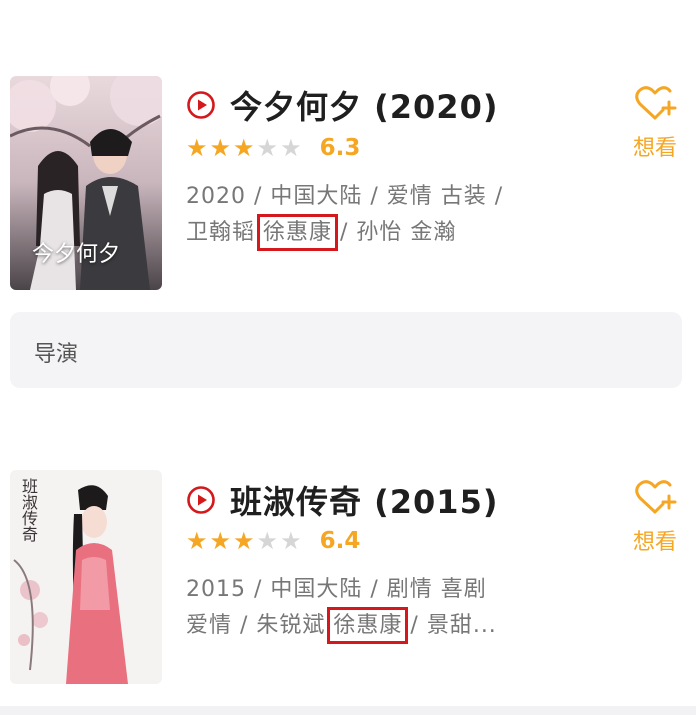  Describe the element at coordinates (28, 510) in the screenshot. I see `poster-title-text: 班淑传奇` at that location.